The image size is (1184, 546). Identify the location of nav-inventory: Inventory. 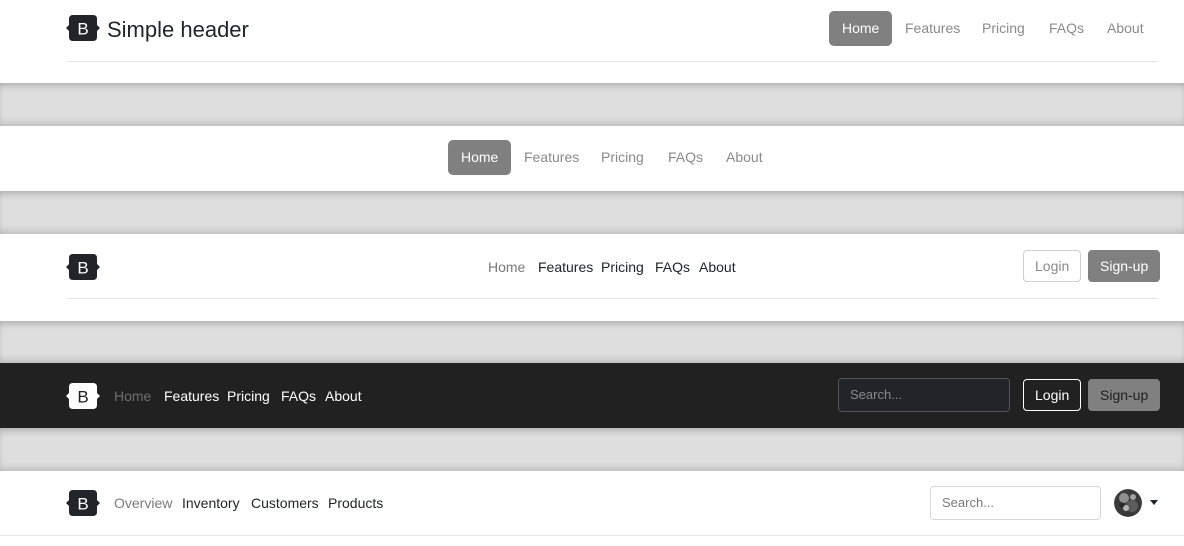
(211, 503).